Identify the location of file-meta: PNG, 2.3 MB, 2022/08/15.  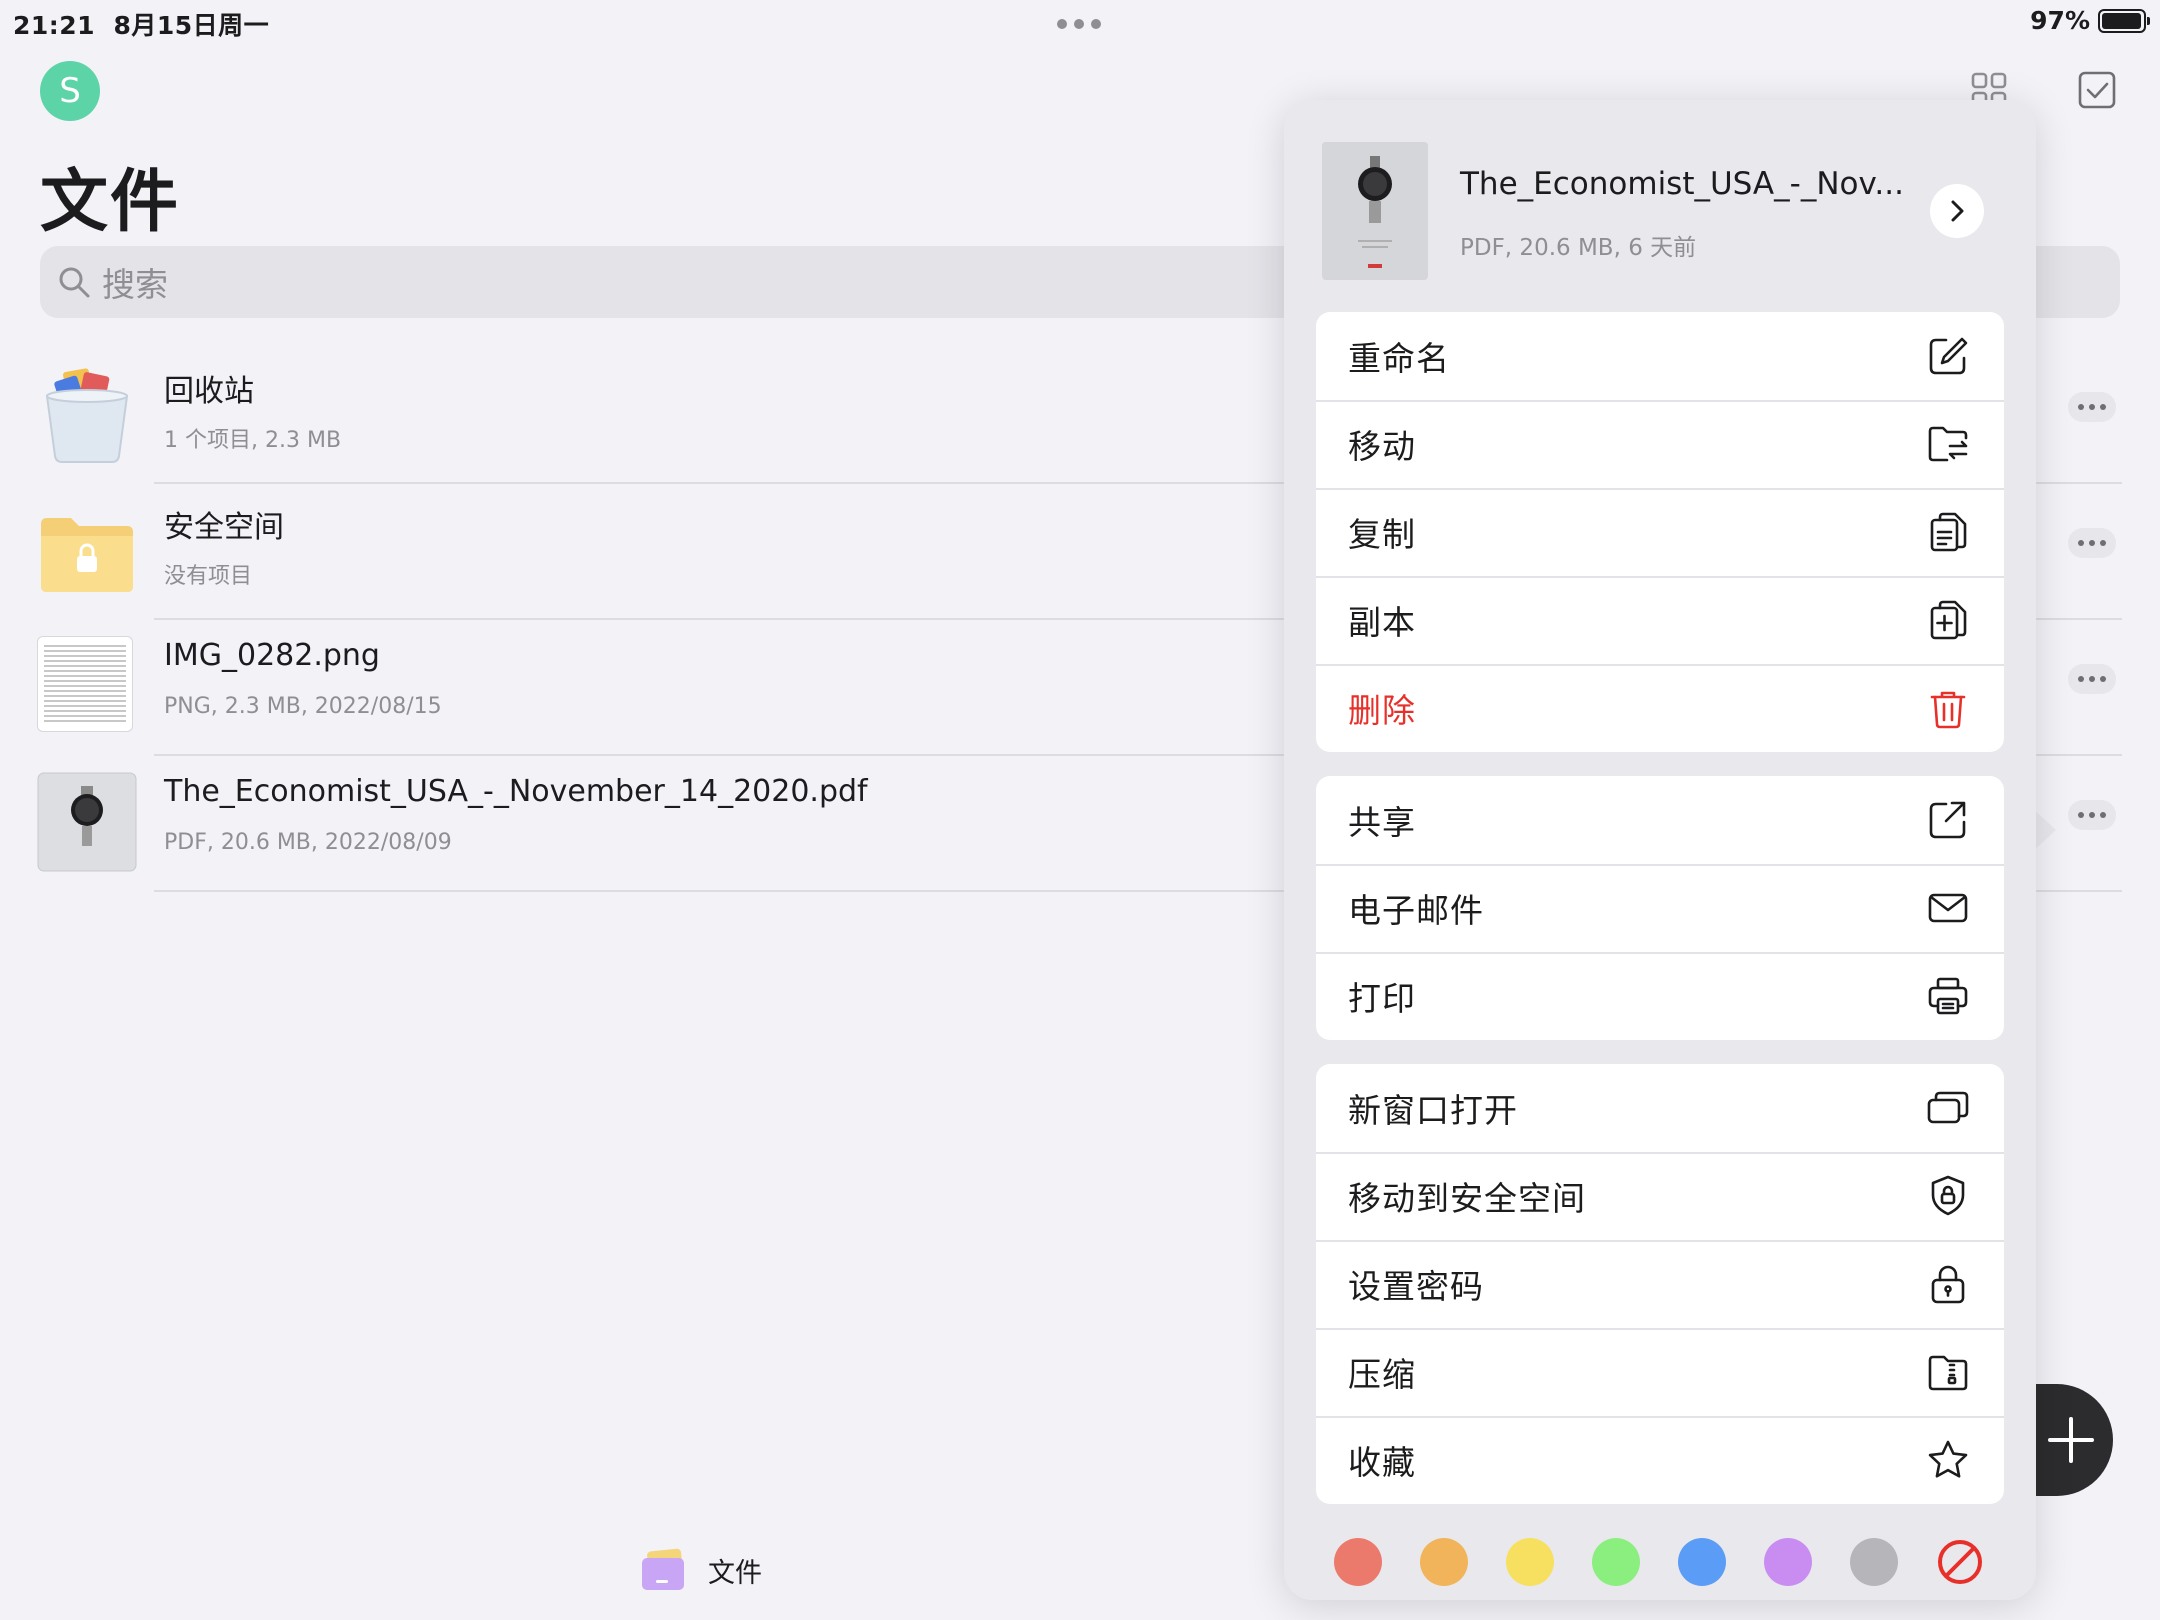
(303, 706).